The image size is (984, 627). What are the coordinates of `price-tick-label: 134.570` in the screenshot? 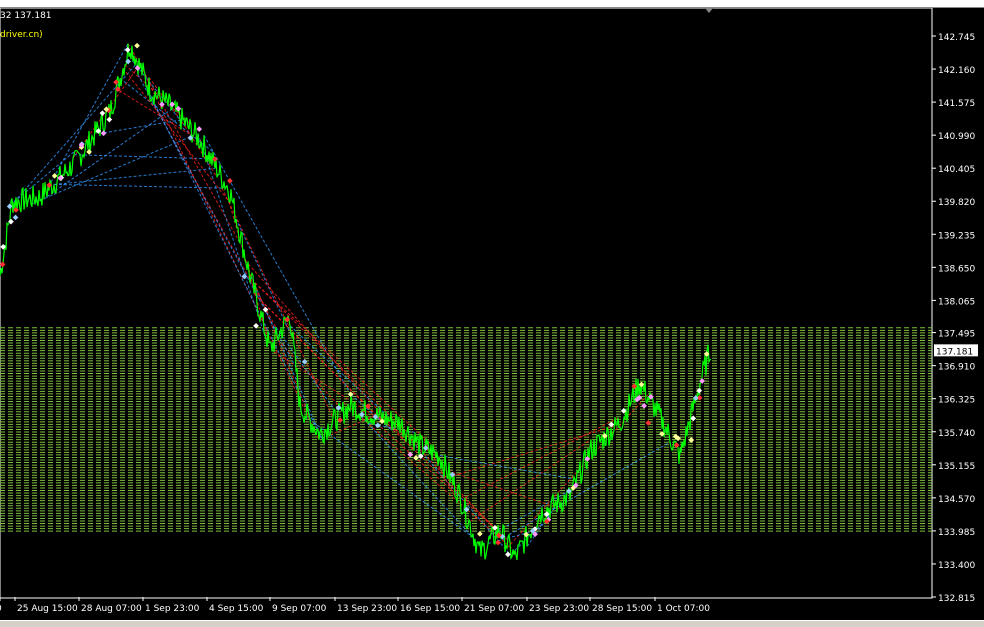 It's located at (956, 500).